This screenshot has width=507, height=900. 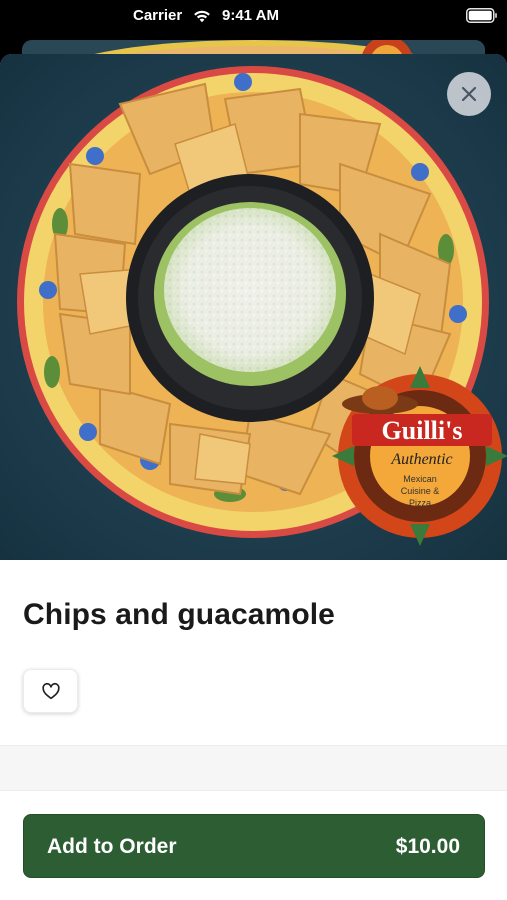 I want to click on svg-text: Pizza, so click(x=420, y=503).